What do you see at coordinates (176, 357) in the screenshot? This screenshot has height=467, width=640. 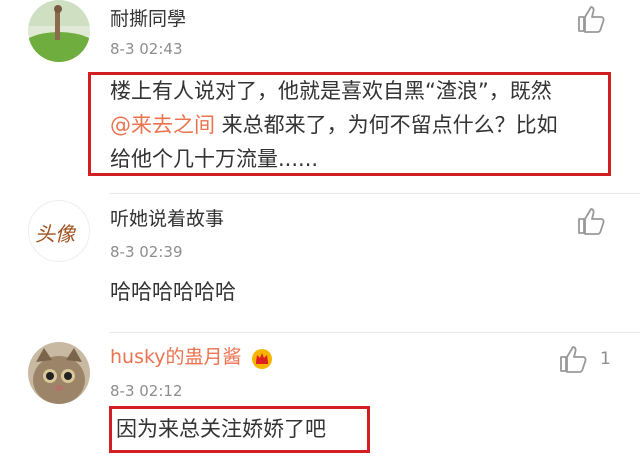 I see `username-text: husky的蛊月酱` at bounding box center [176, 357].